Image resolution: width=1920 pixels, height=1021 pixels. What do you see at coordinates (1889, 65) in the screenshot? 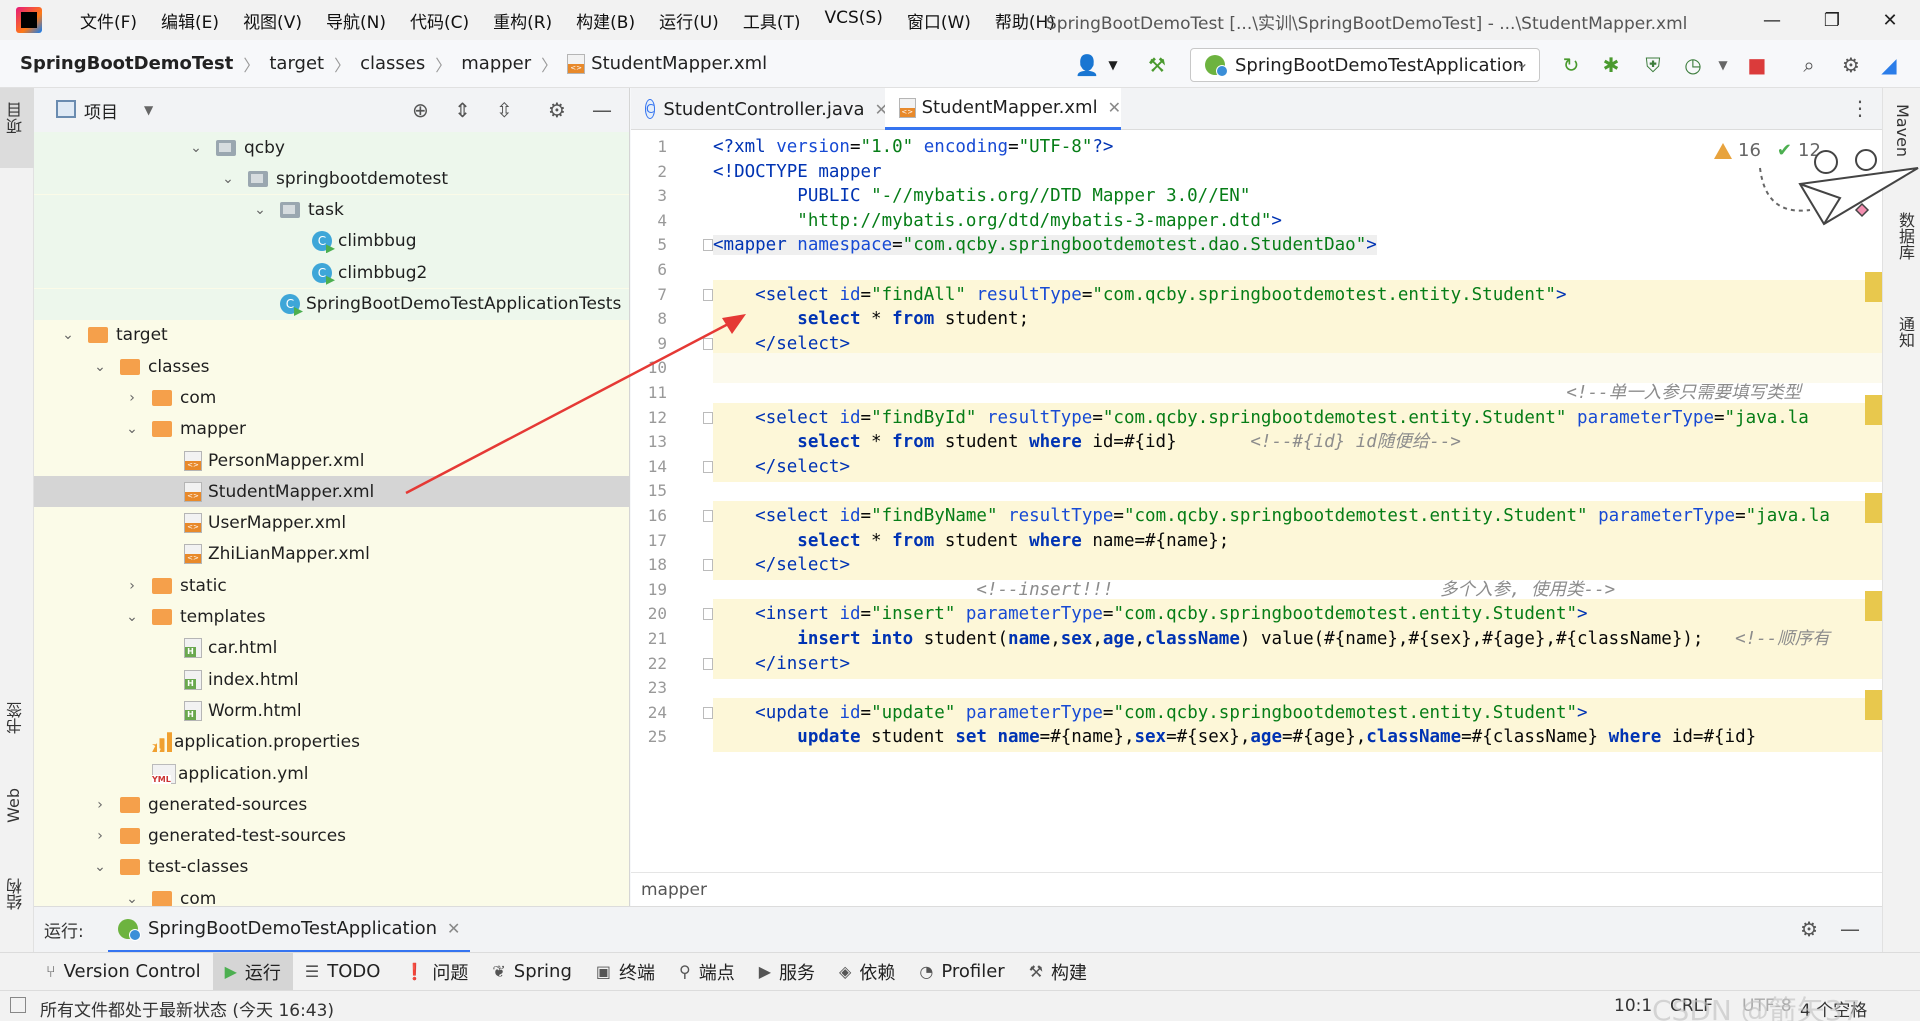
I see `toolbox-icon: ◢` at bounding box center [1889, 65].